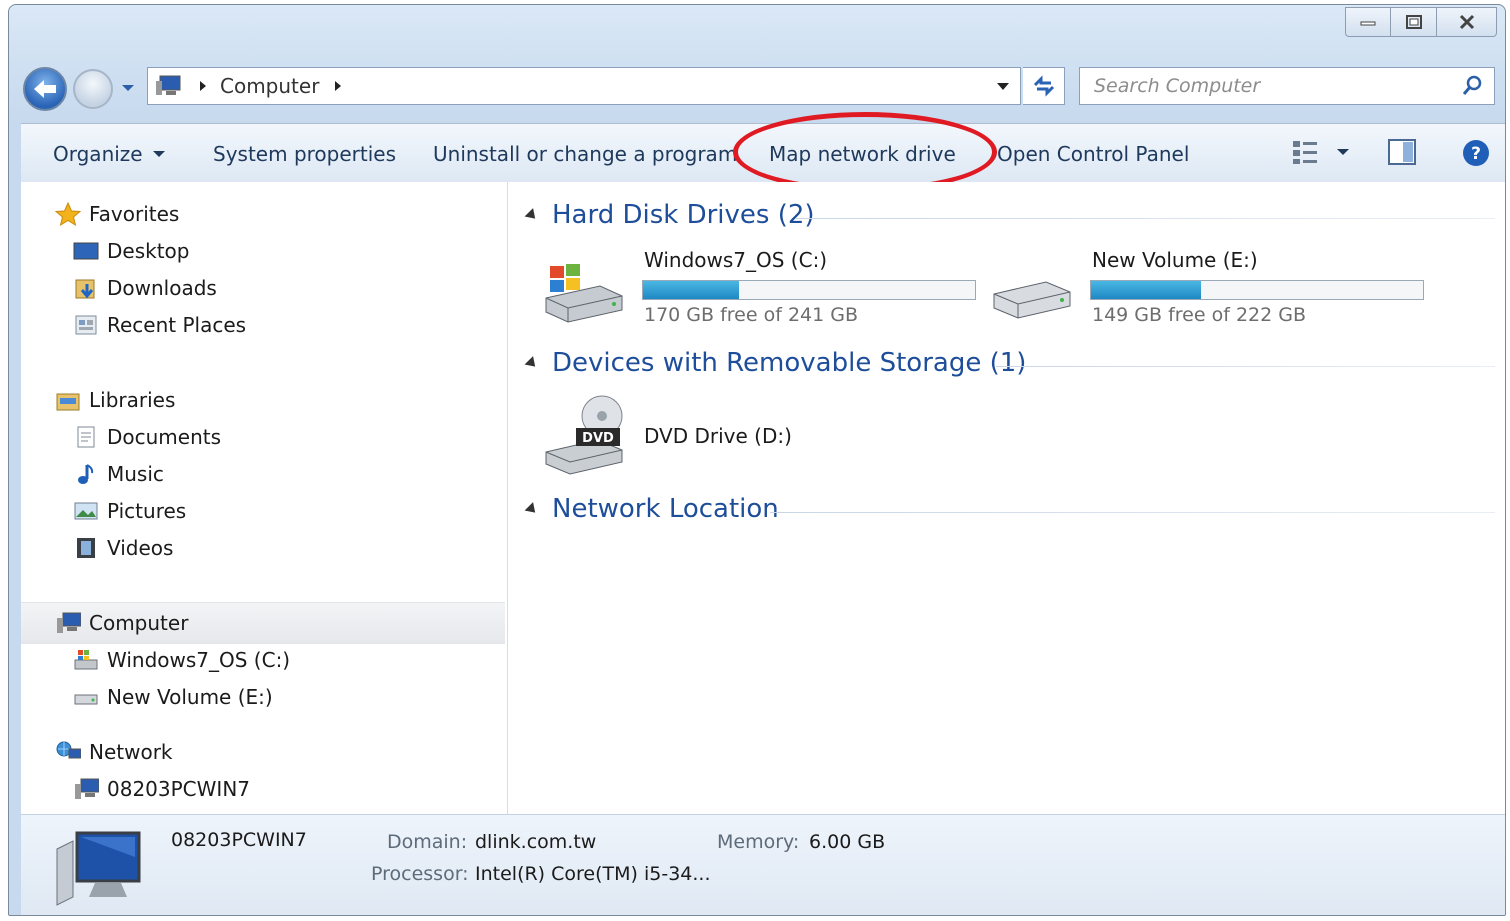 The image size is (1510, 921). What do you see at coordinates (584, 86) in the screenshot?
I see `address-bar: Computer` at bounding box center [584, 86].